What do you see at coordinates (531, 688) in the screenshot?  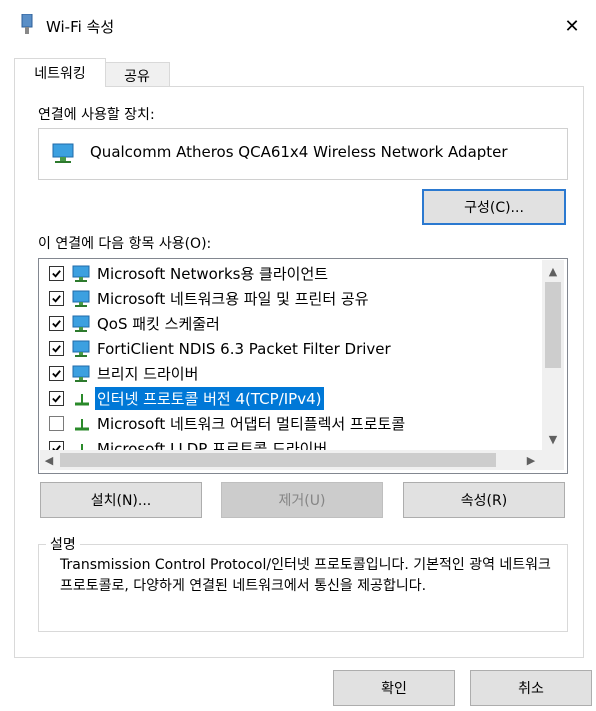 I see `cancel-button: 취소` at bounding box center [531, 688].